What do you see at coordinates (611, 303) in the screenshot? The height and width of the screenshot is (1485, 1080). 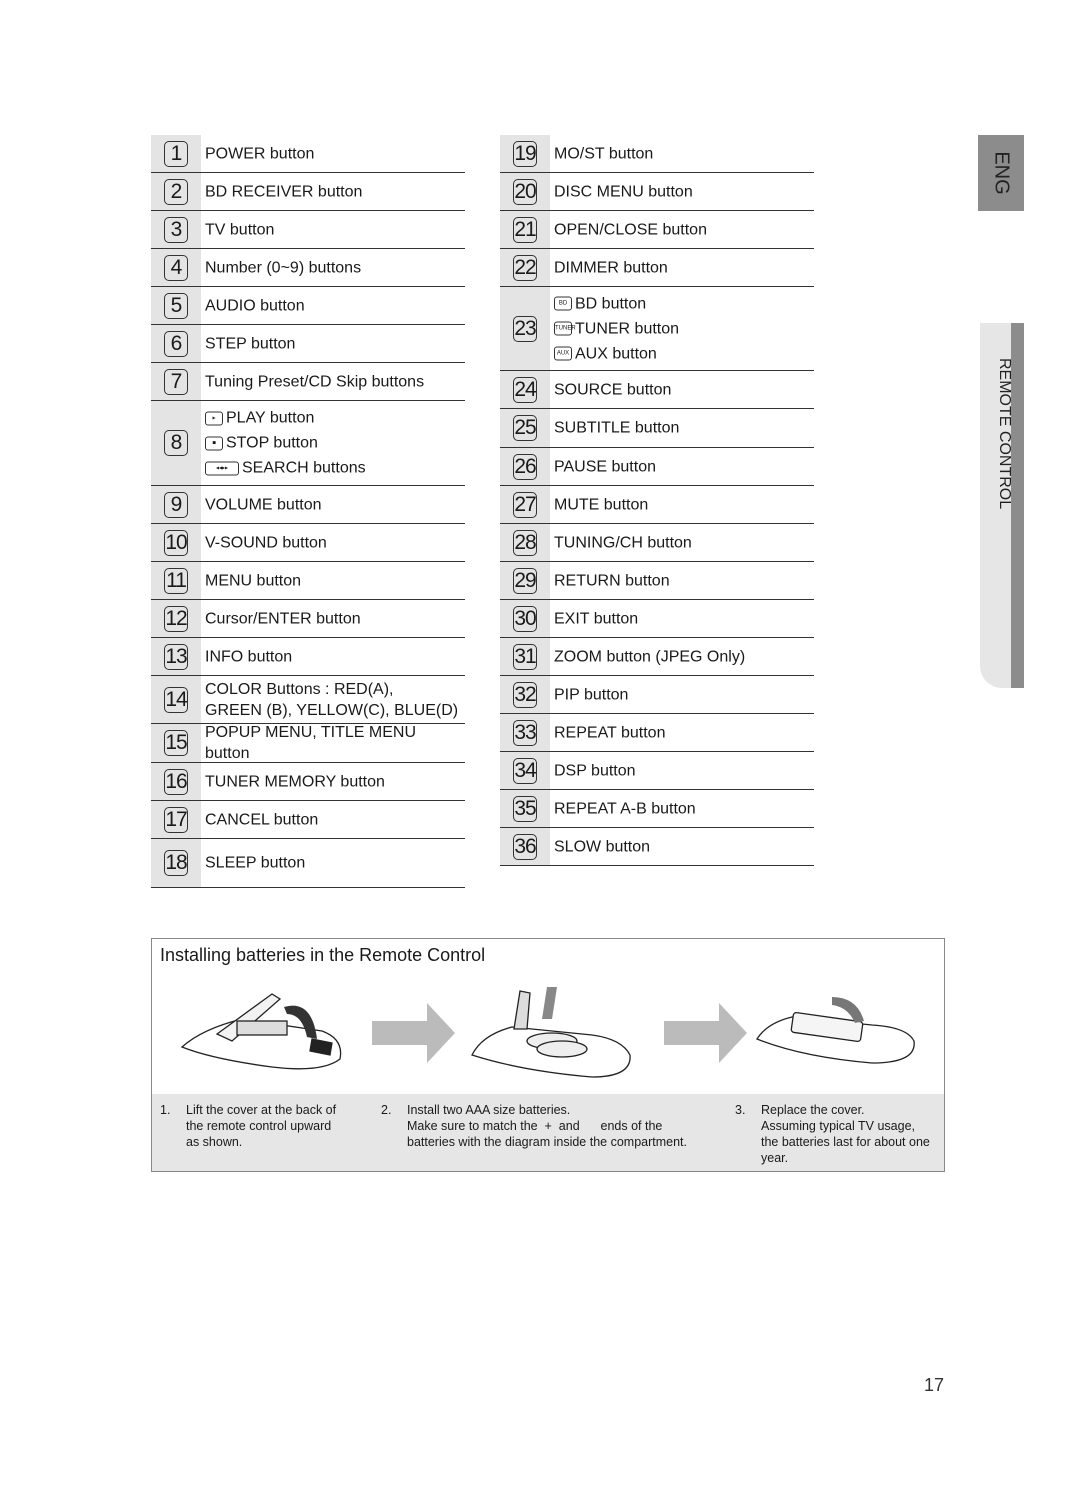 I see `item-label-text: BD button` at bounding box center [611, 303].